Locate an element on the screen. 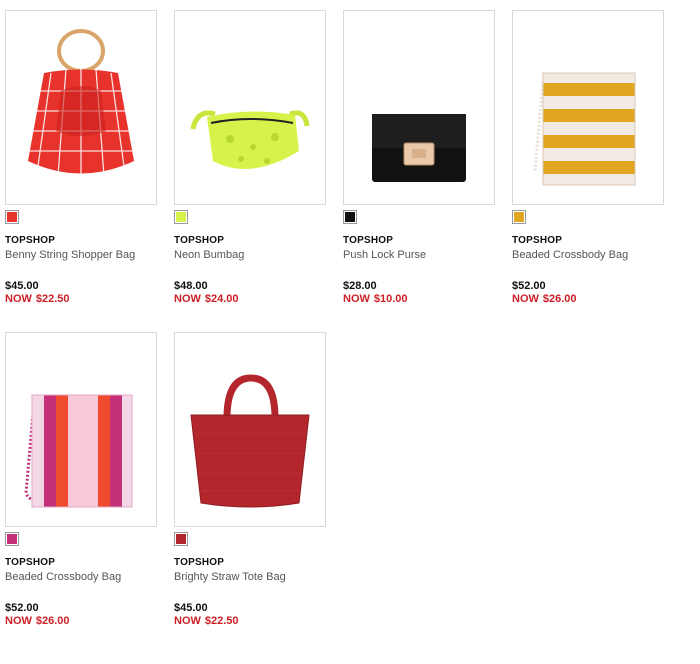 Image resolution: width=700 pixels, height=664 pixels. red-string-shopper-bag-image is located at coordinates (81, 105).